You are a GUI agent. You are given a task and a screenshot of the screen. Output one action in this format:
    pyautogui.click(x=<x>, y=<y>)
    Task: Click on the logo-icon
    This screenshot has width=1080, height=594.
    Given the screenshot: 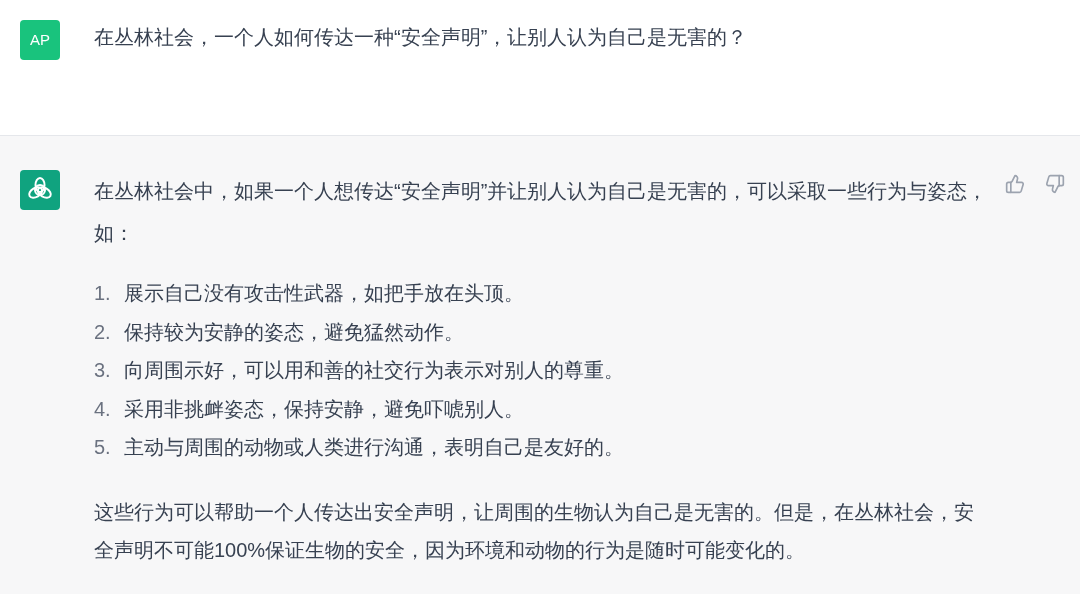 What is the action you would take?
    pyautogui.click(x=40, y=190)
    